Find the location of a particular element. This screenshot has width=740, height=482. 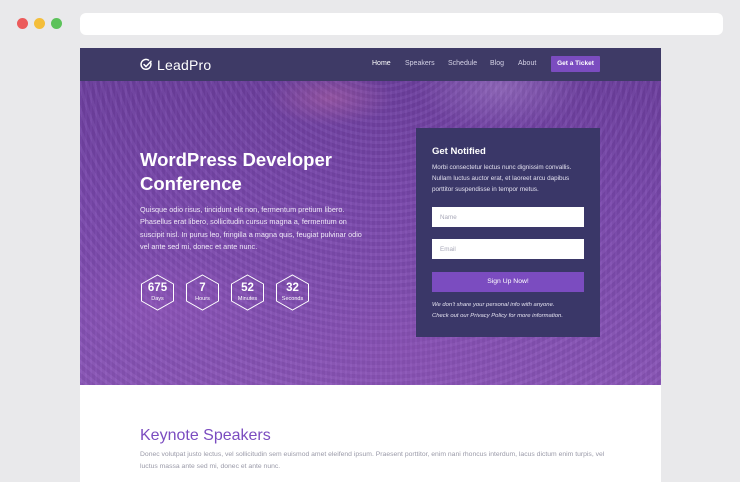

window-minimize-dot is located at coordinates (39, 23).